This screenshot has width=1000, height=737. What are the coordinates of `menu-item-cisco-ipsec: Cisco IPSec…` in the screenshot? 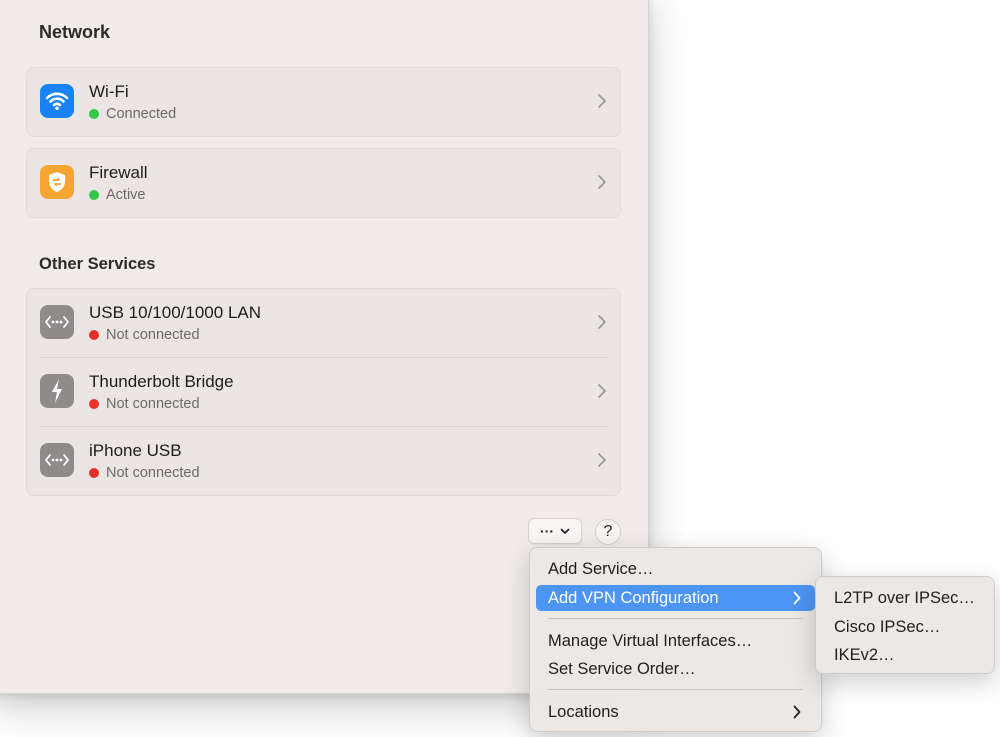 It's located at (905, 627).